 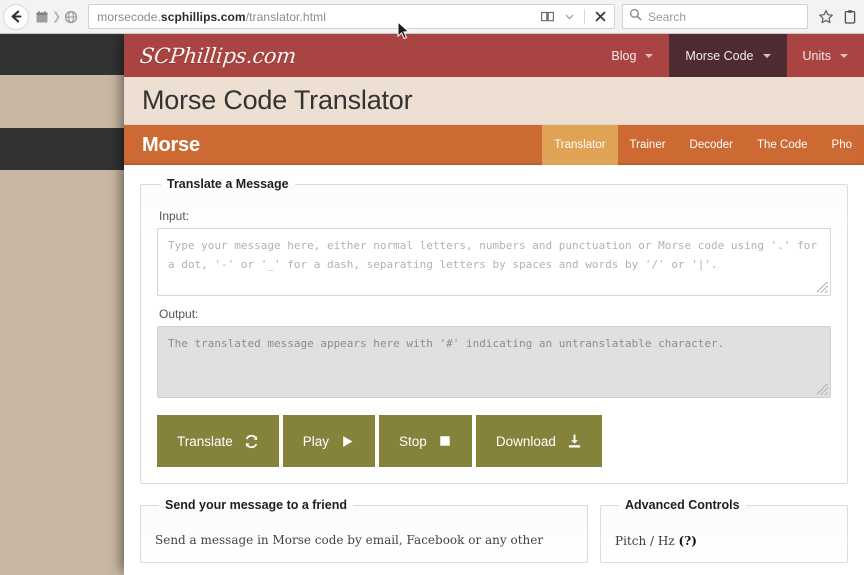 I want to click on tab-label: Pho, so click(x=841, y=145).